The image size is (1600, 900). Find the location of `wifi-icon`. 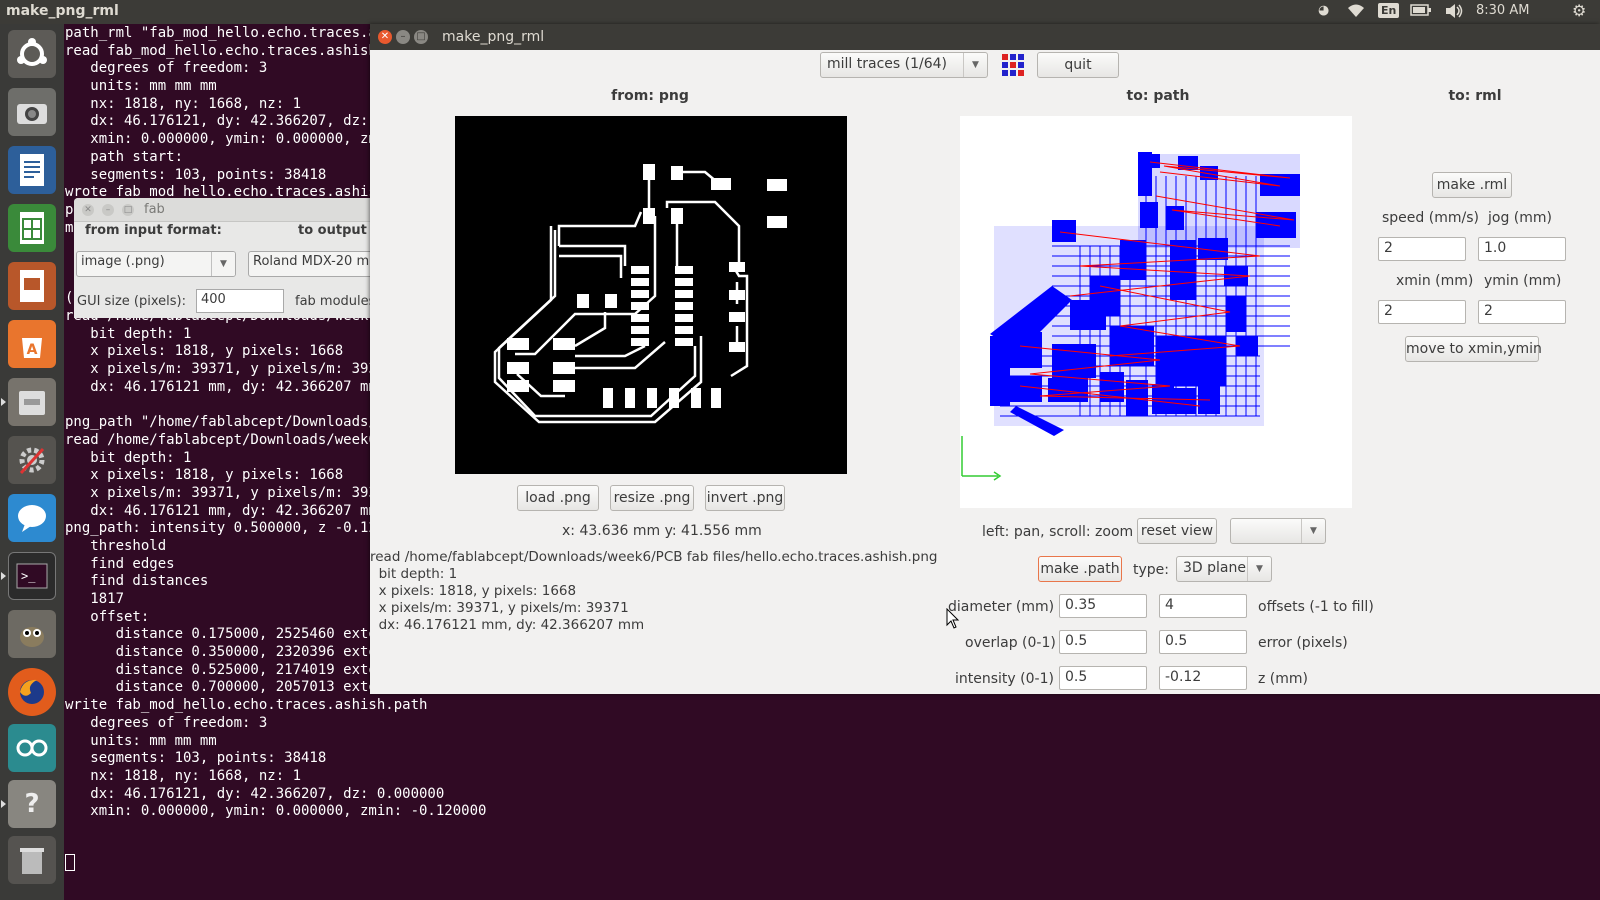

wifi-icon is located at coordinates (1356, 13).